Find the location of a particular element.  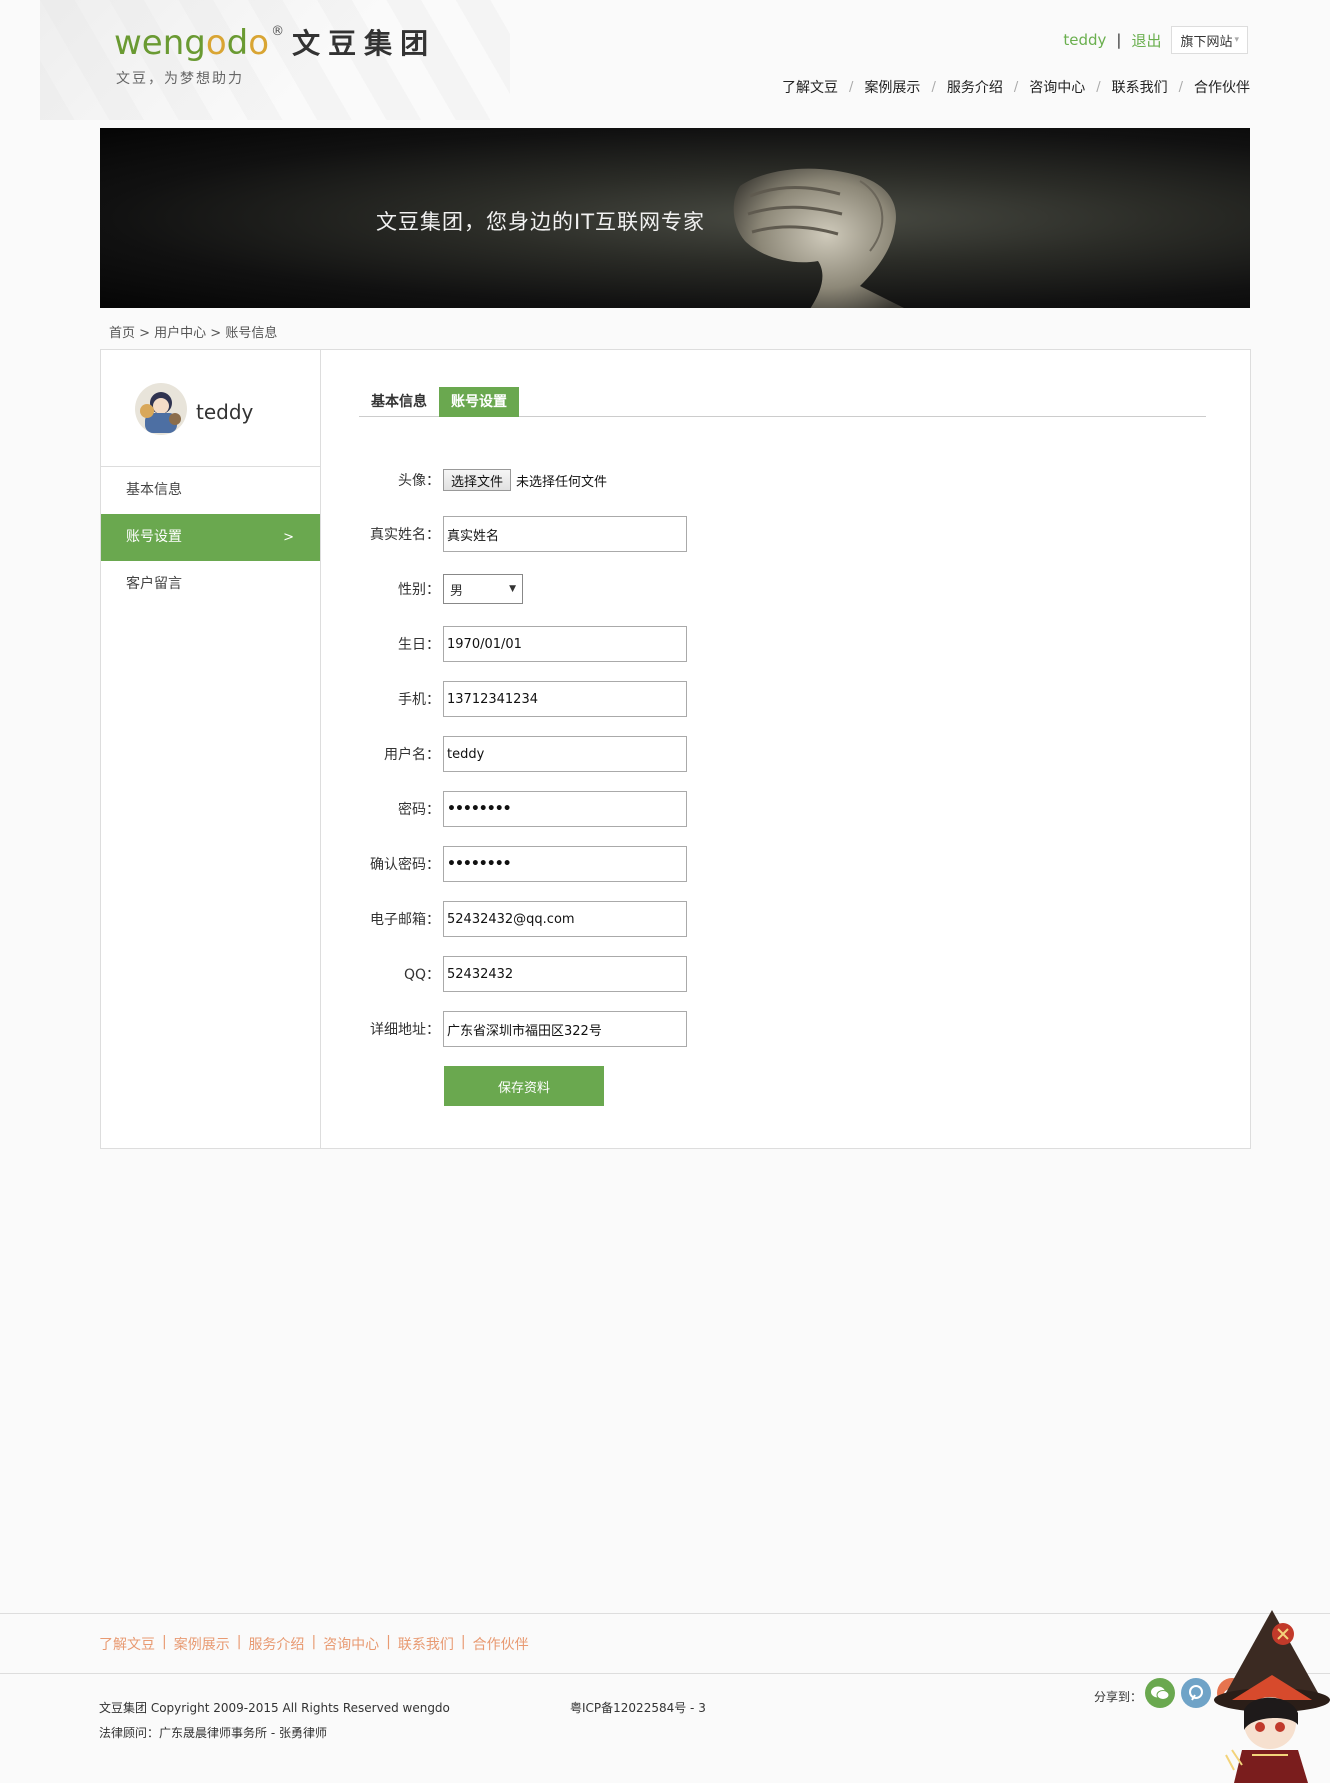

gender-selected-value: 男 is located at coordinates (457, 591).